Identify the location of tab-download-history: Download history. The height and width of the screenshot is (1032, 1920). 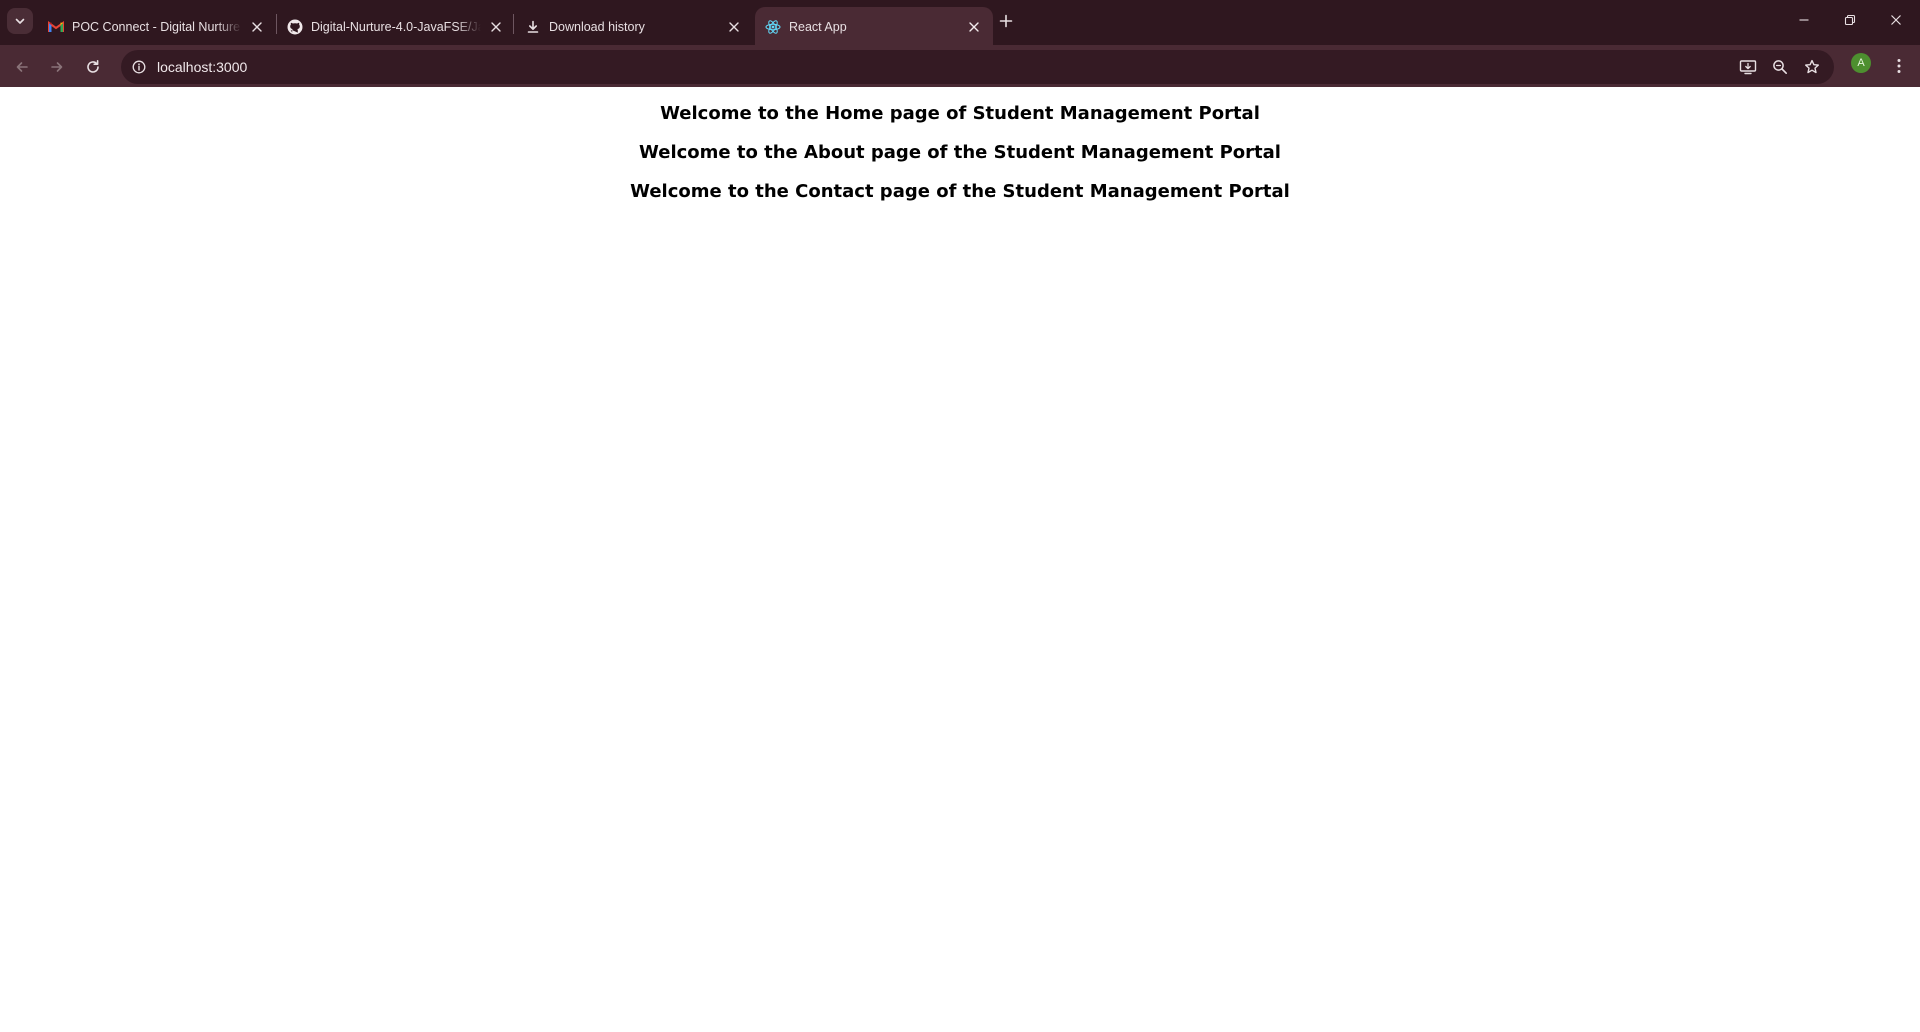
(634, 26).